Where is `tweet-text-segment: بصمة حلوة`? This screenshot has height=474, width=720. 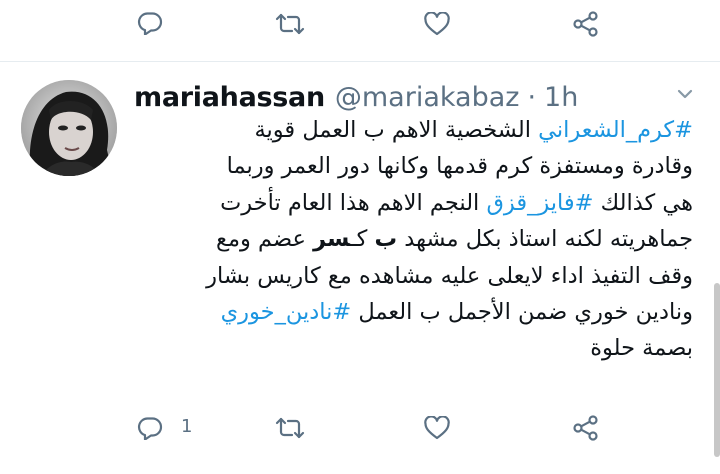
tweet-text-segment: بصمة حلوة is located at coordinates (641, 348).